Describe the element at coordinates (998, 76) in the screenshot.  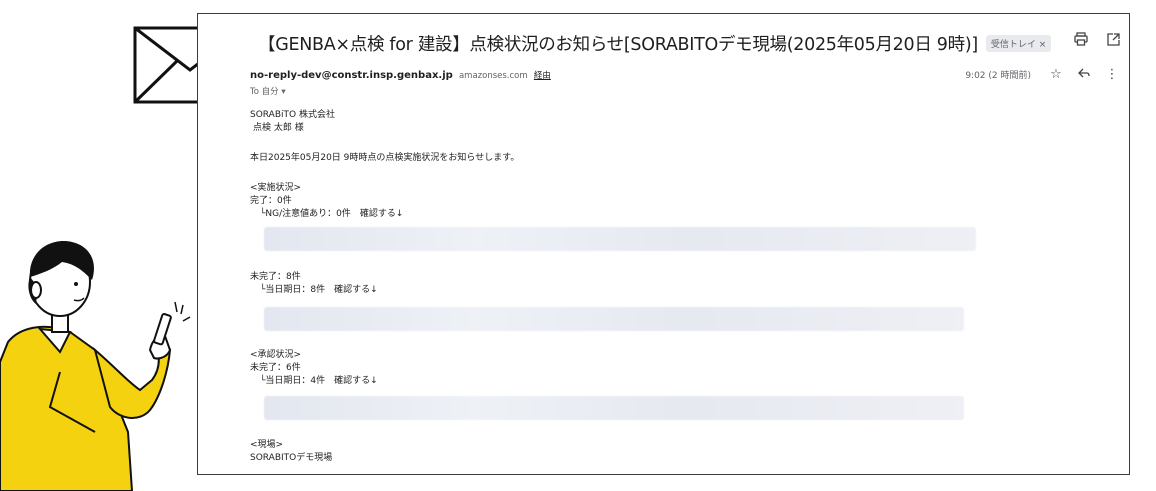
I see `timestamp: 9:02 (2 時間前)` at that location.